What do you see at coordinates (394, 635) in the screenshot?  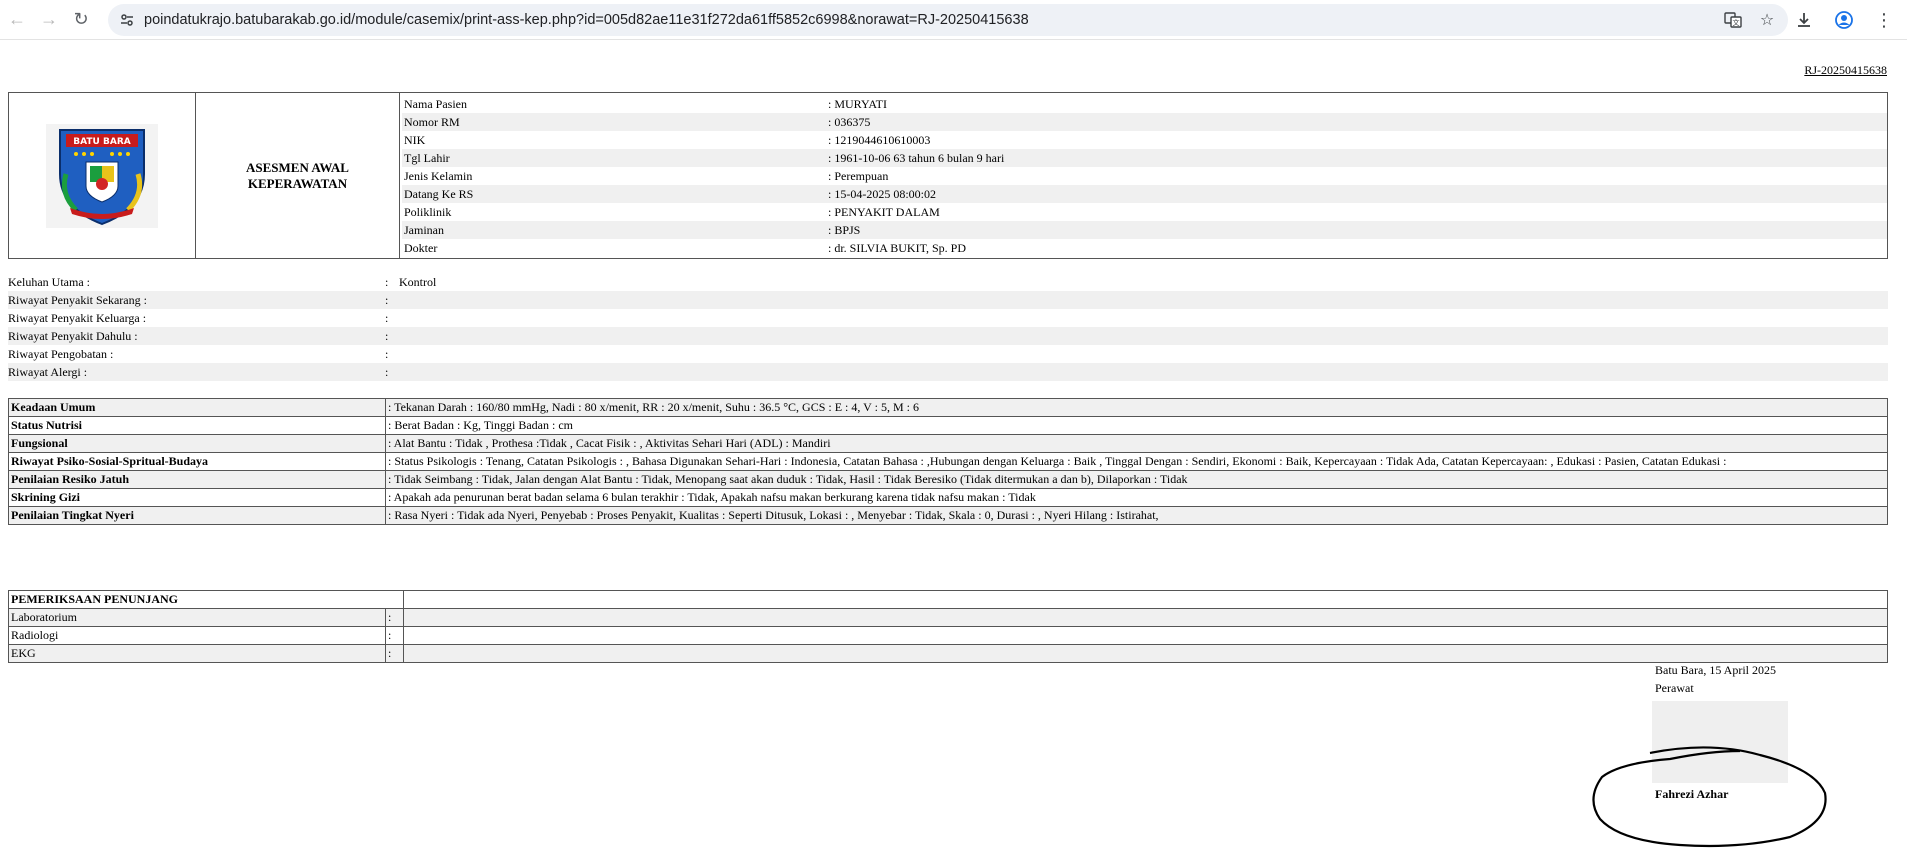 I see `supporting-exam-colon: :` at bounding box center [394, 635].